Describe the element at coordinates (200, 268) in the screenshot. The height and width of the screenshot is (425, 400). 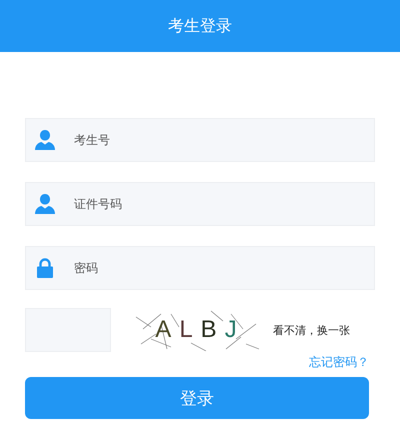
I see `input-field: 密码` at that location.